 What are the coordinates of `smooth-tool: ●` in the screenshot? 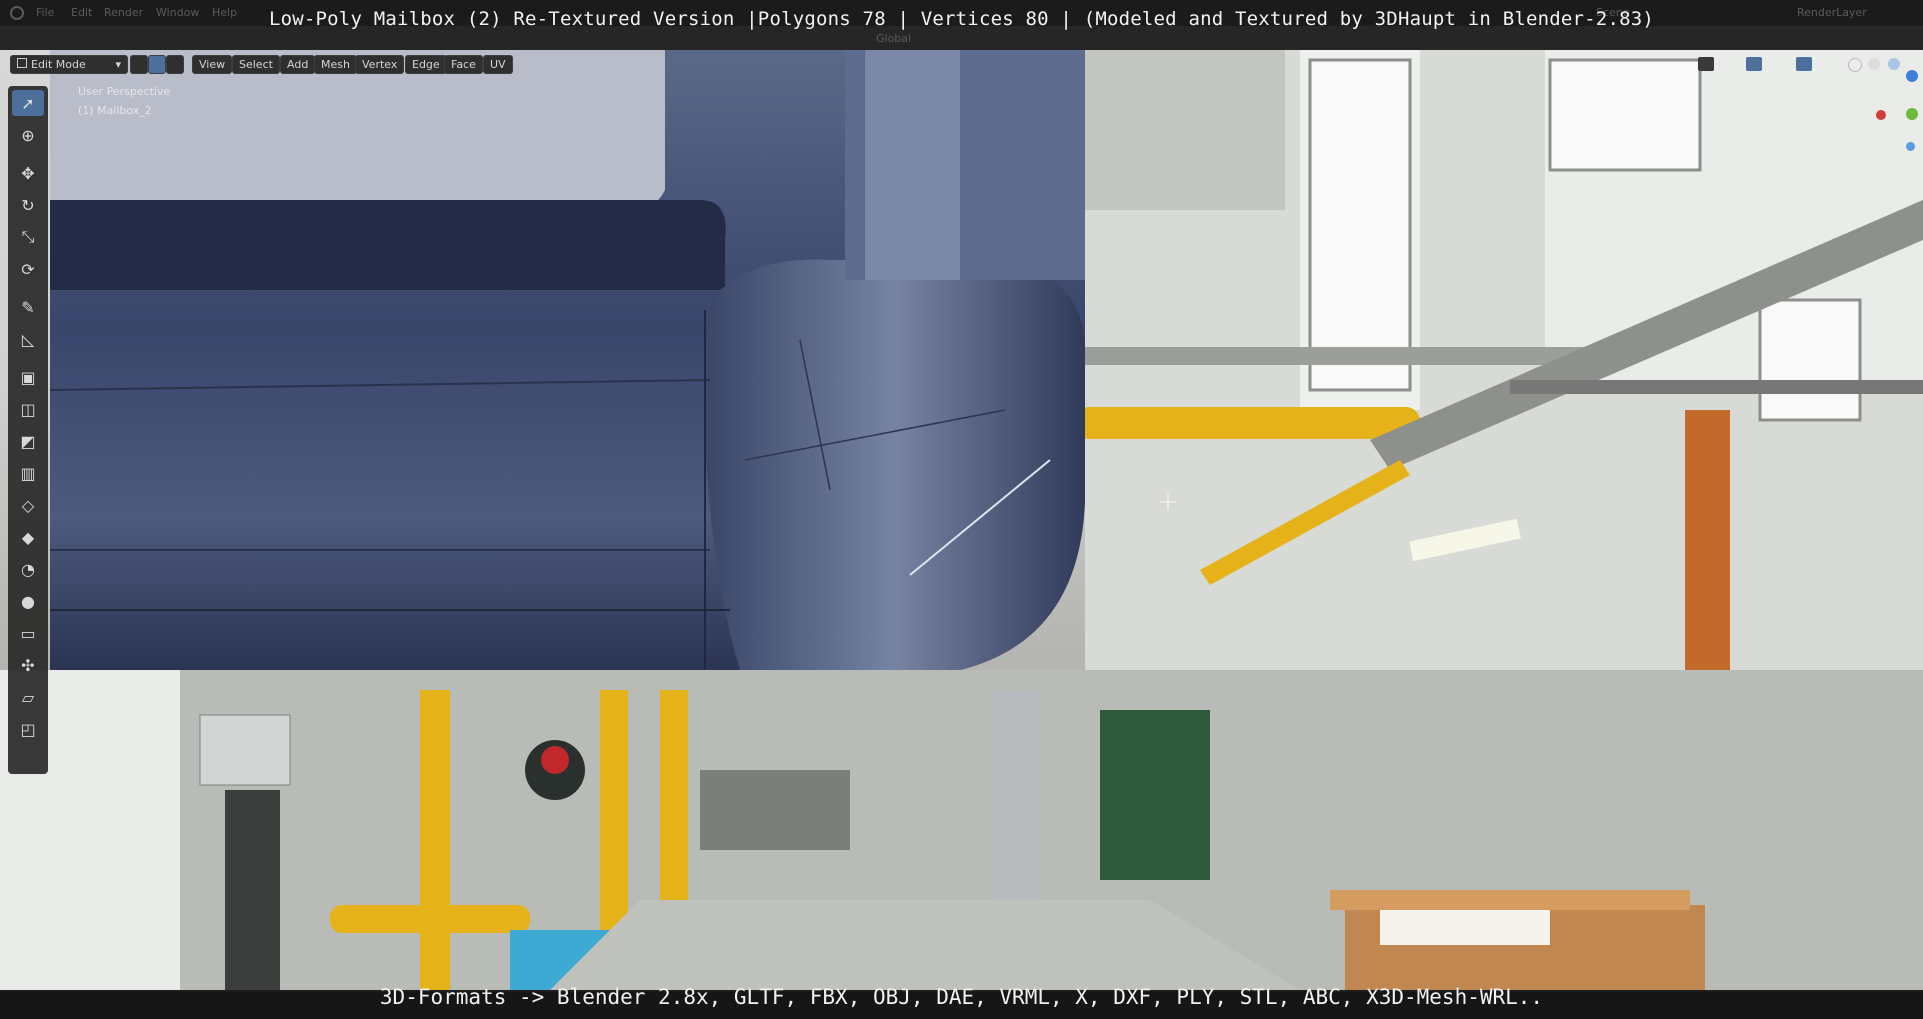 It's located at (28, 601).